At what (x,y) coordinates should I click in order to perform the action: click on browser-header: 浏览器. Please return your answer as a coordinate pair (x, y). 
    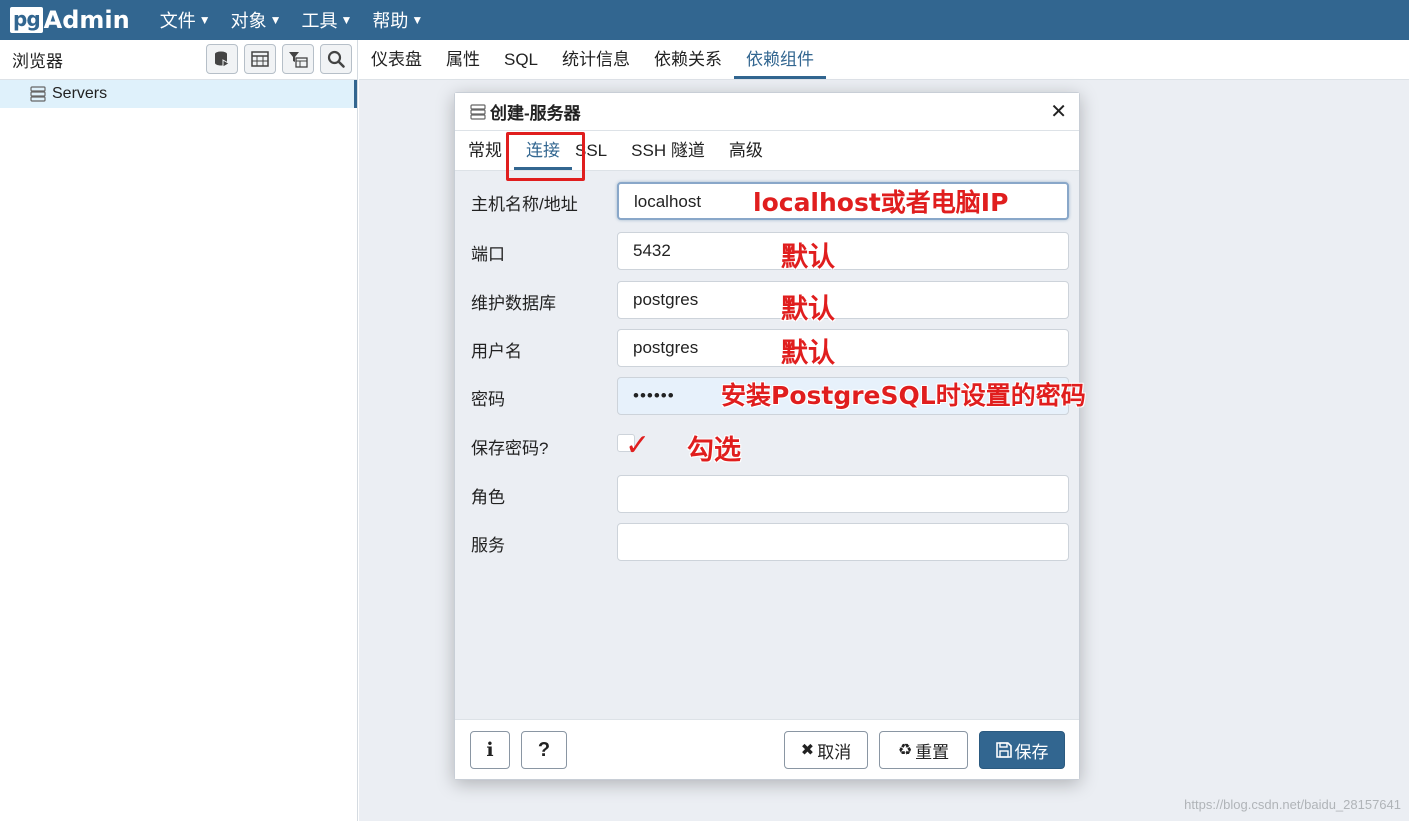
    Looking at the image, I should click on (178, 60).